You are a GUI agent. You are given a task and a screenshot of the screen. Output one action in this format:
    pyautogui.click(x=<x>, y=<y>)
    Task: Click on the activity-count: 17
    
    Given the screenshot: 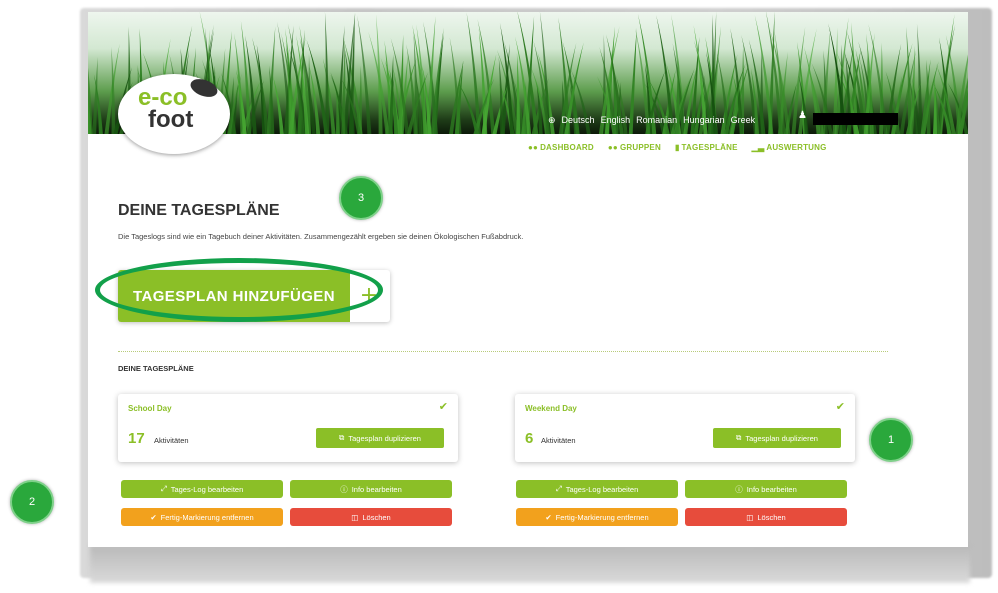 What is the action you would take?
    pyautogui.click(x=136, y=438)
    